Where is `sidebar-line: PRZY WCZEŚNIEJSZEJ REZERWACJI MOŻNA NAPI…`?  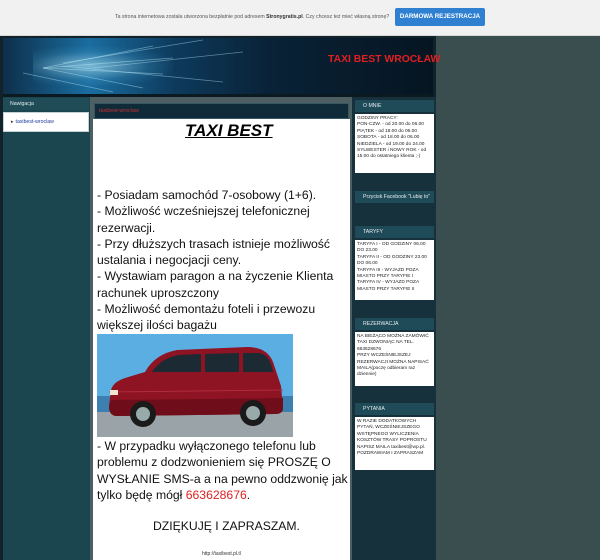
sidebar-line: PRZY WCZEŚNIEJSZEJ REZERWACJI MOŻNA NAPI… is located at coordinates (393, 365).